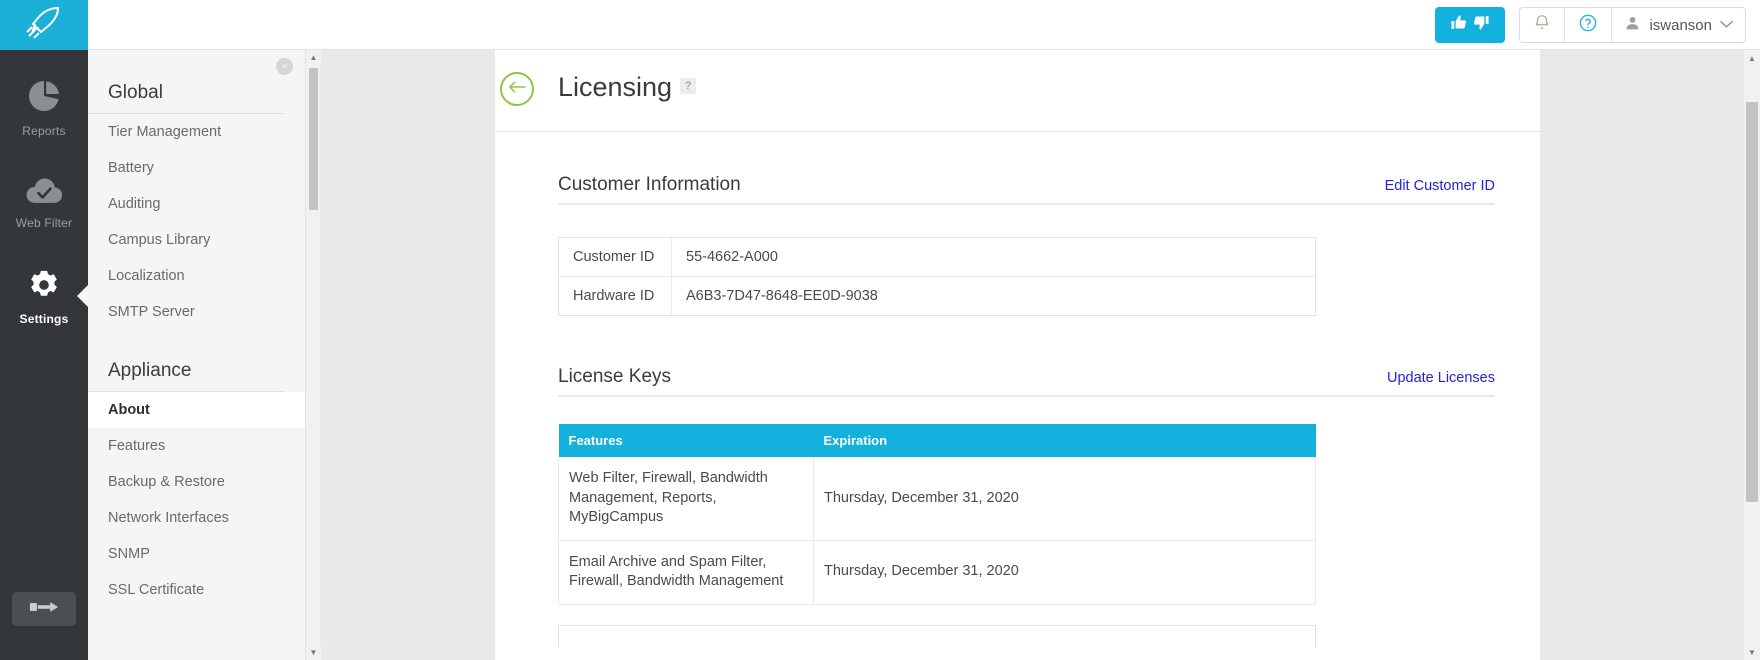 The width and height of the screenshot is (1760, 660). What do you see at coordinates (937, 296) in the screenshot?
I see `table-row: Hardware ID A6B3-7D47-8648-EE0D-9038` at bounding box center [937, 296].